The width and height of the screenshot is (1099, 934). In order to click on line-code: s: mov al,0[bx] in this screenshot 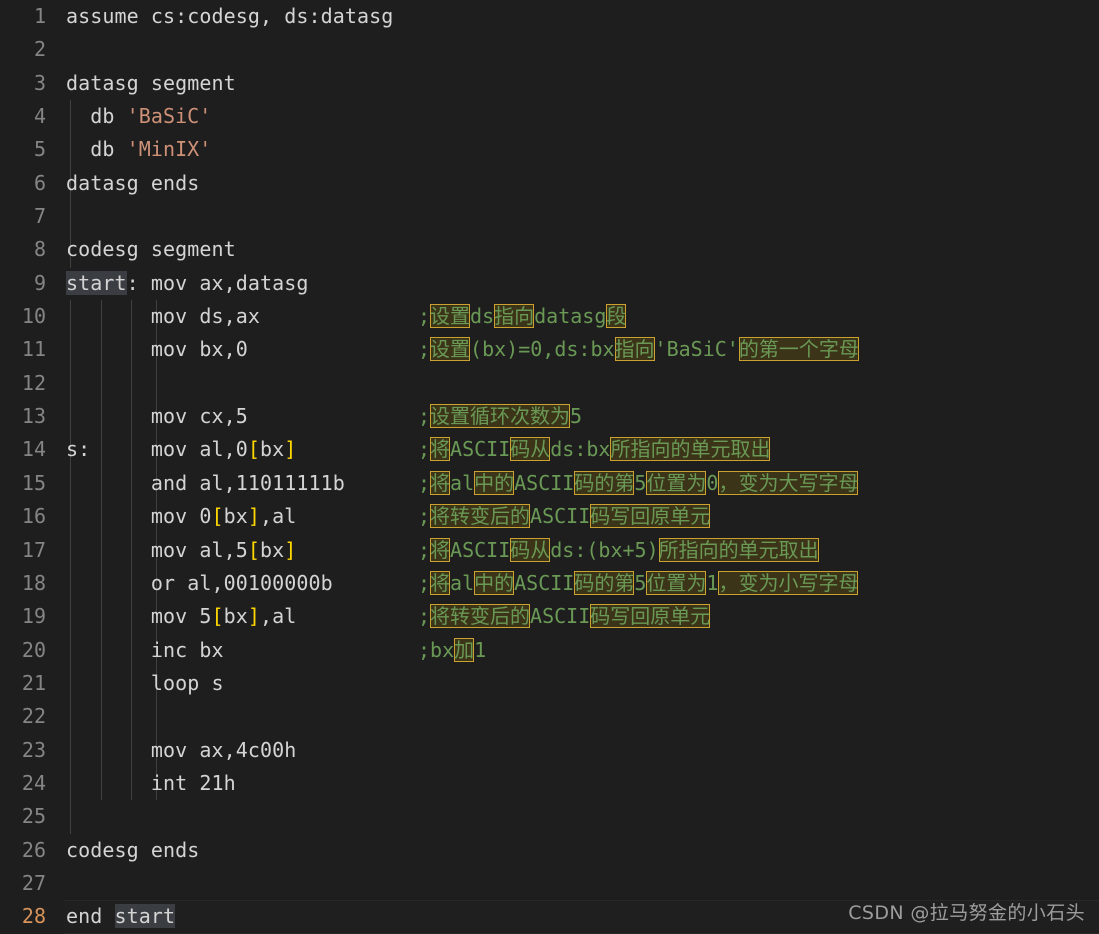, I will do `click(181, 449)`.